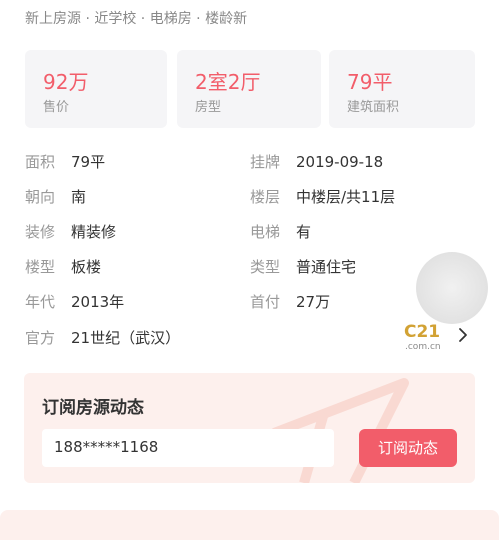  I want to click on detail-agency: 官方 21世纪（武汉）, so click(102, 337).